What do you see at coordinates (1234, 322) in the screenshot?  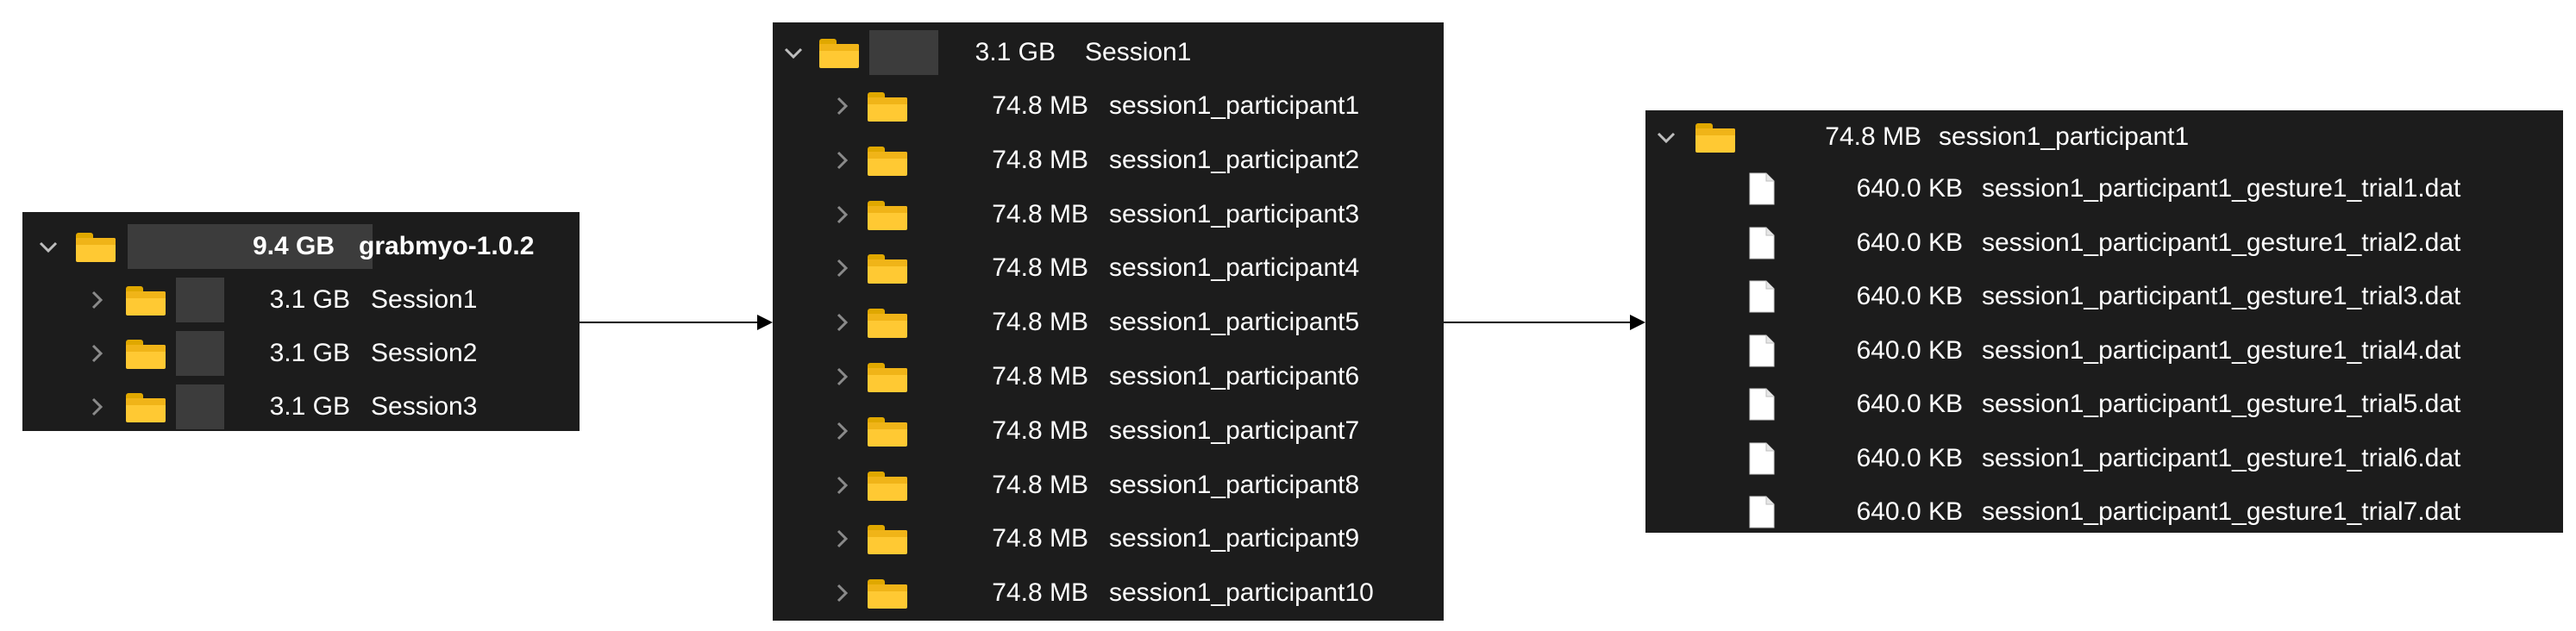 I see `folder-name: session1_participant5` at bounding box center [1234, 322].